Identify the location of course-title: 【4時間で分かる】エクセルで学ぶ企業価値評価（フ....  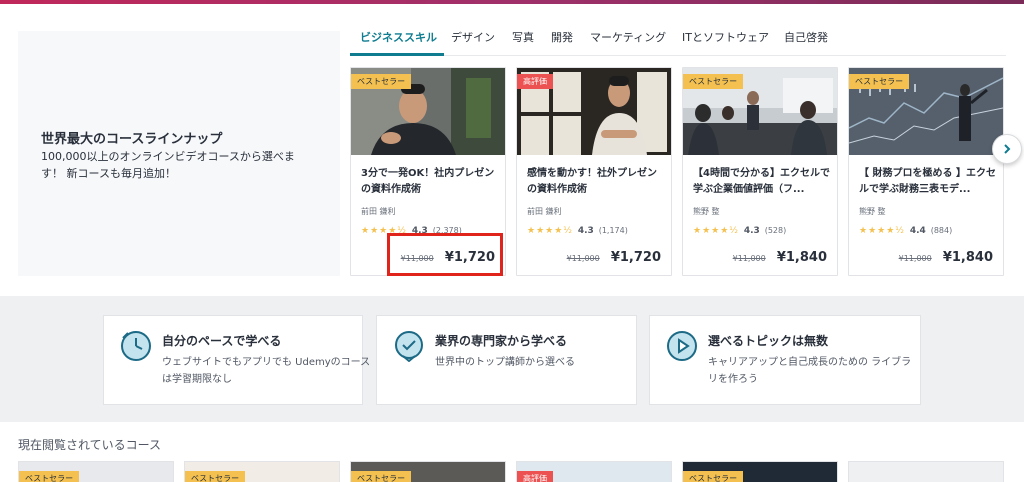
(761, 181).